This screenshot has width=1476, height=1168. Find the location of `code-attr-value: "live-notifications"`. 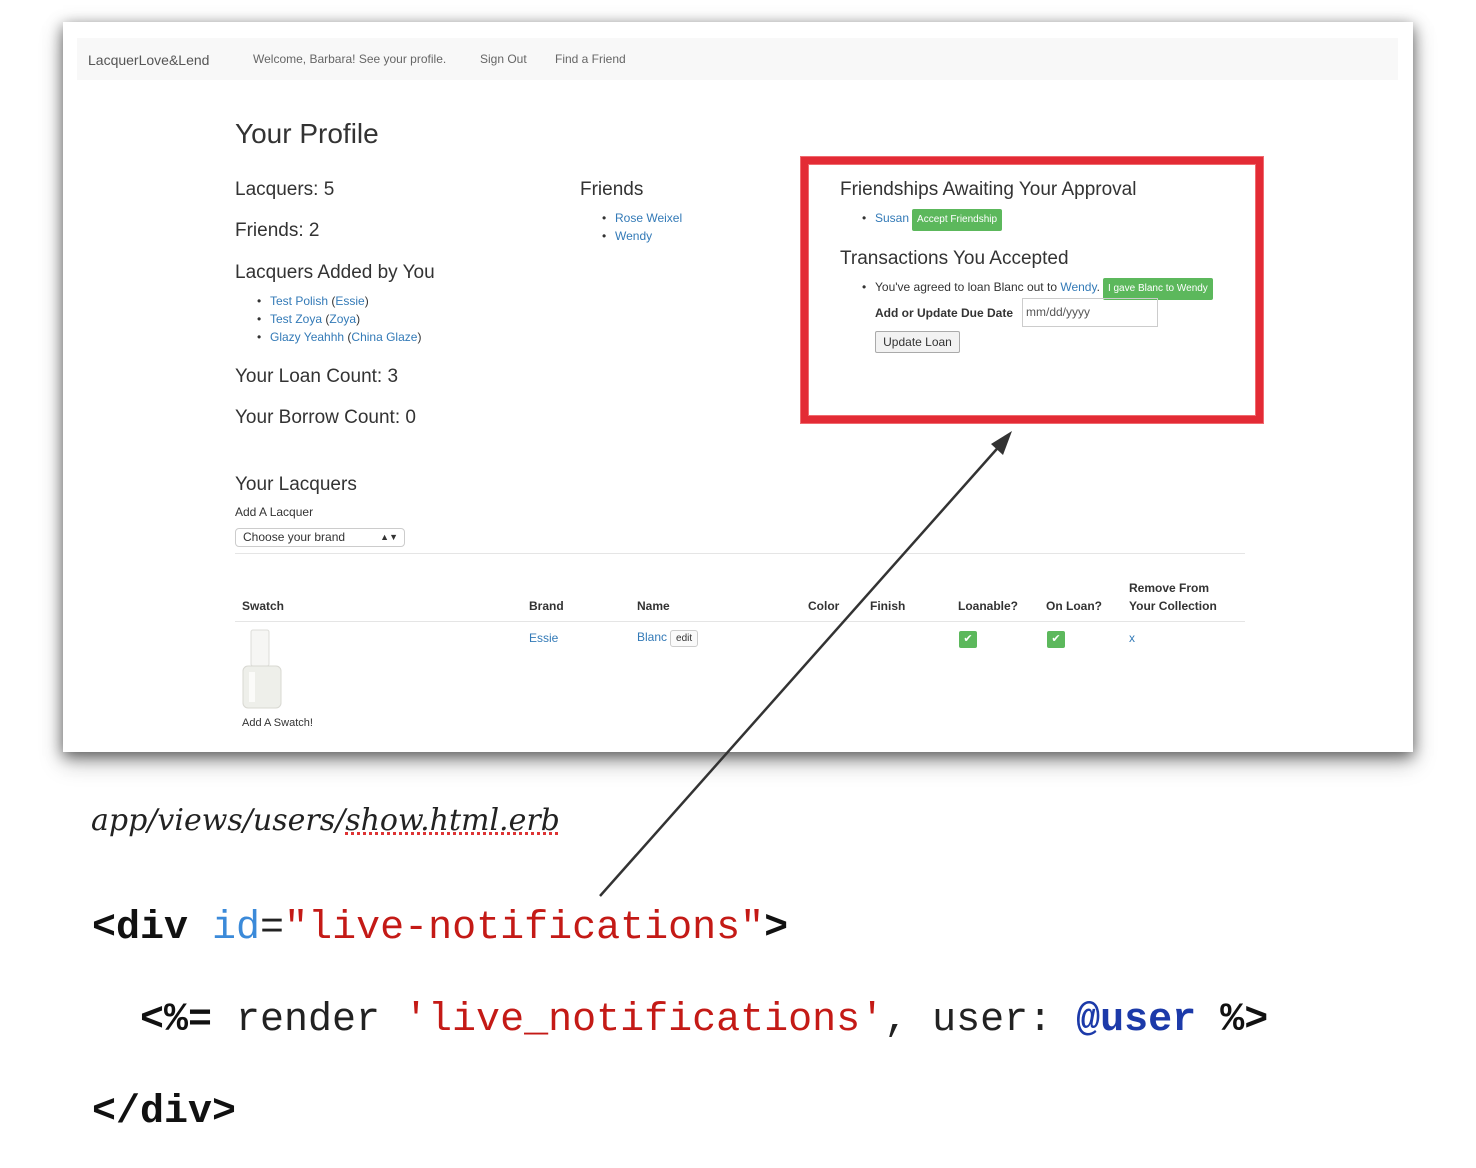

code-attr-value: "live-notifications" is located at coordinates (524, 928).